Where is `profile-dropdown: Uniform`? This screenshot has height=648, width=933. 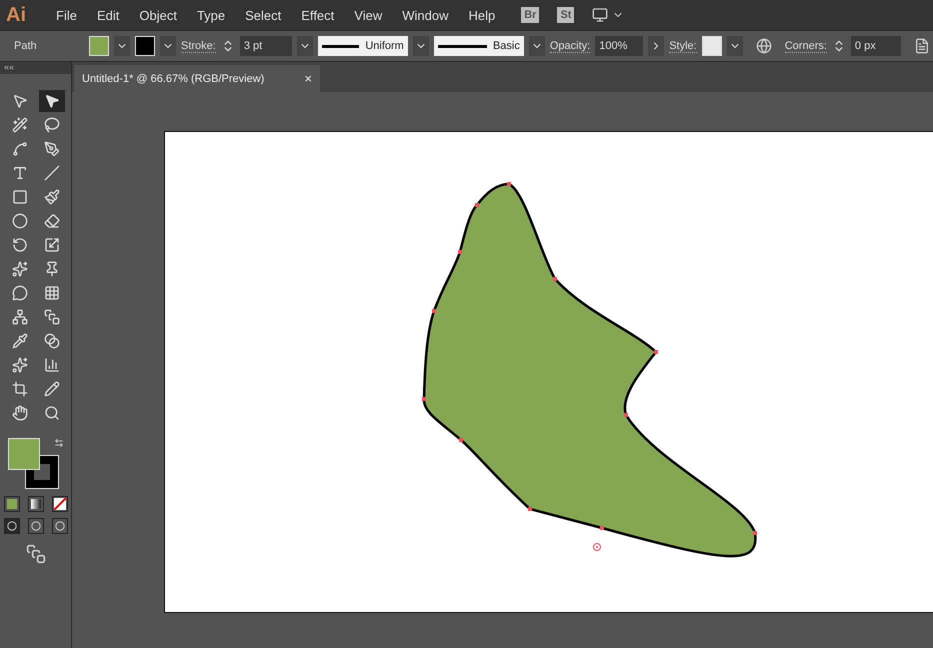 profile-dropdown: Uniform is located at coordinates (363, 46).